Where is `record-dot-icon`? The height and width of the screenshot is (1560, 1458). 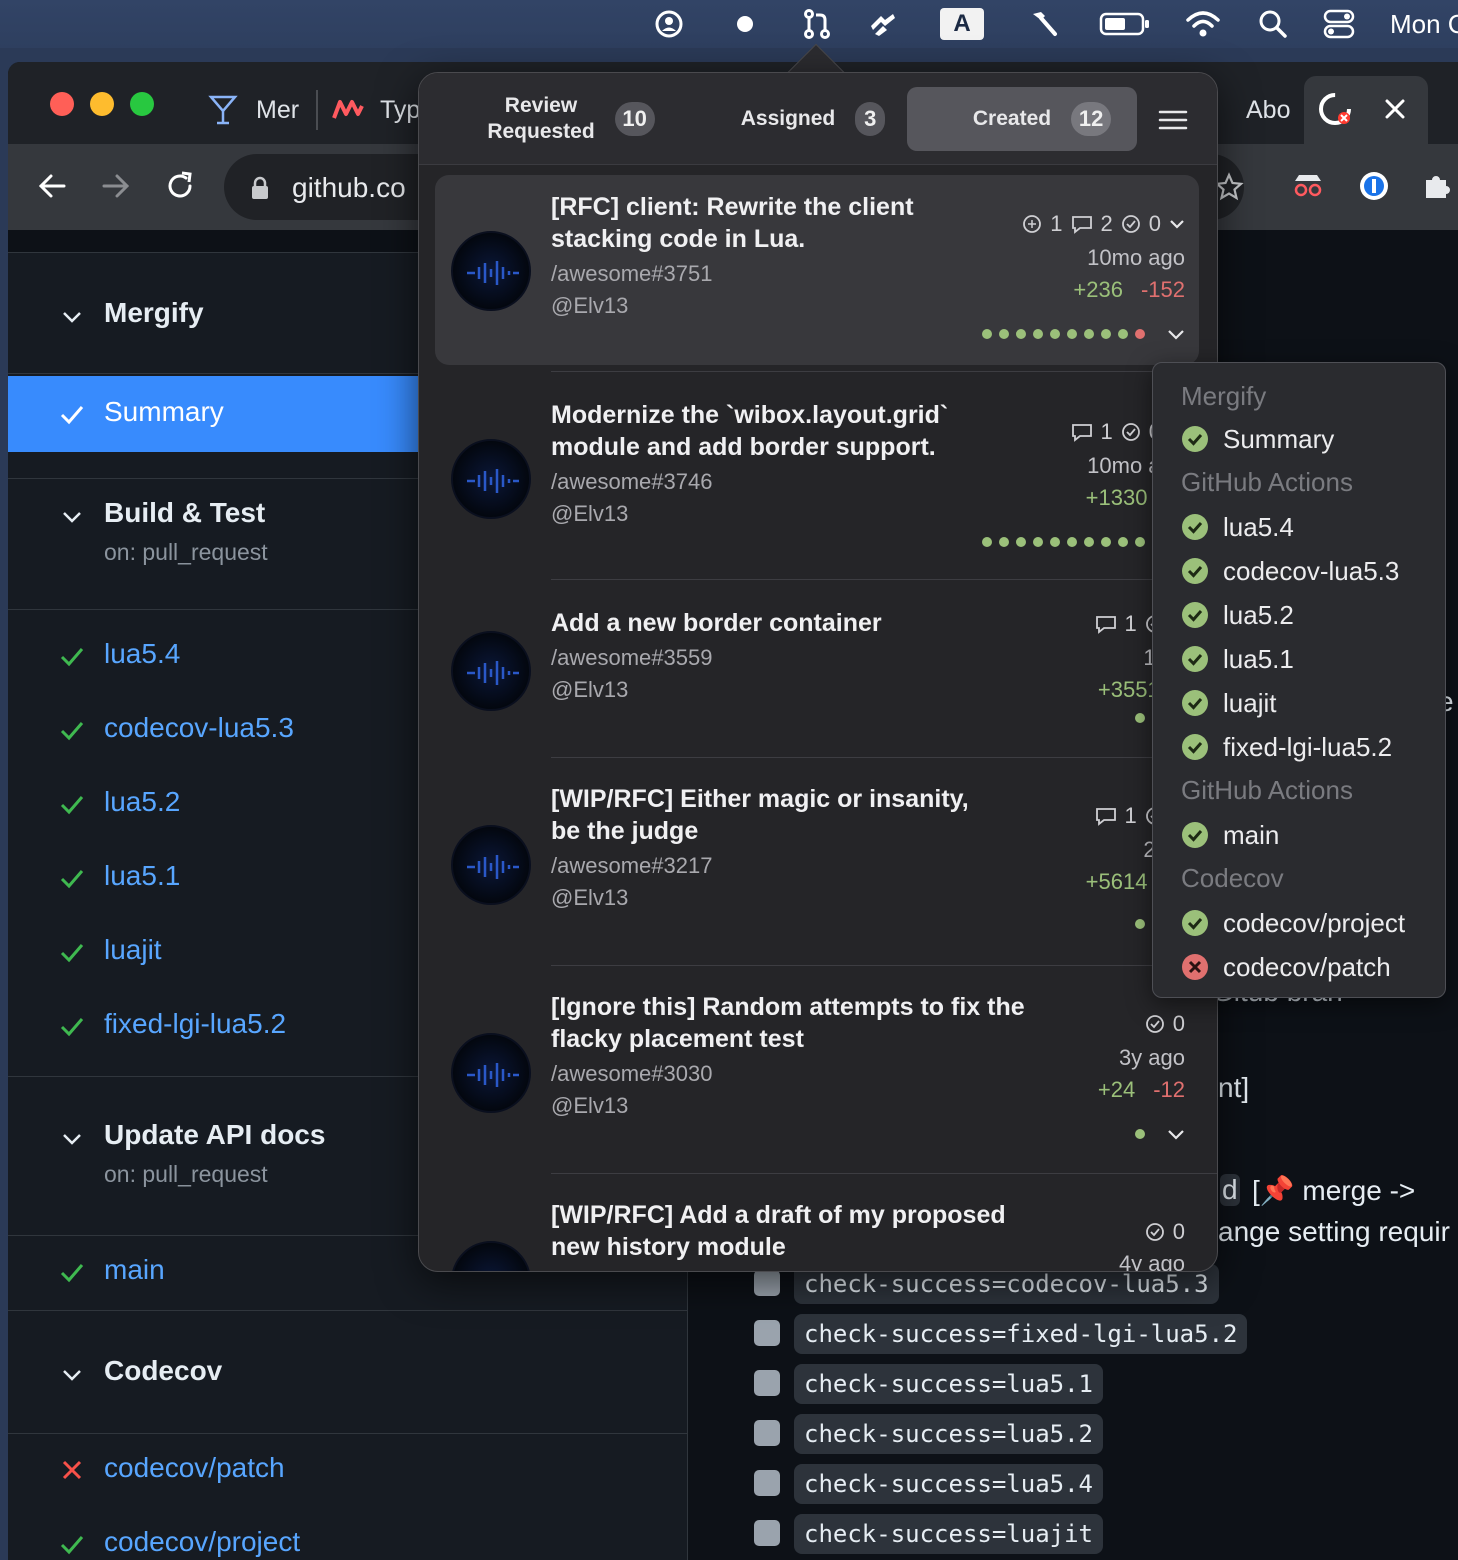
record-dot-icon is located at coordinates (745, 24).